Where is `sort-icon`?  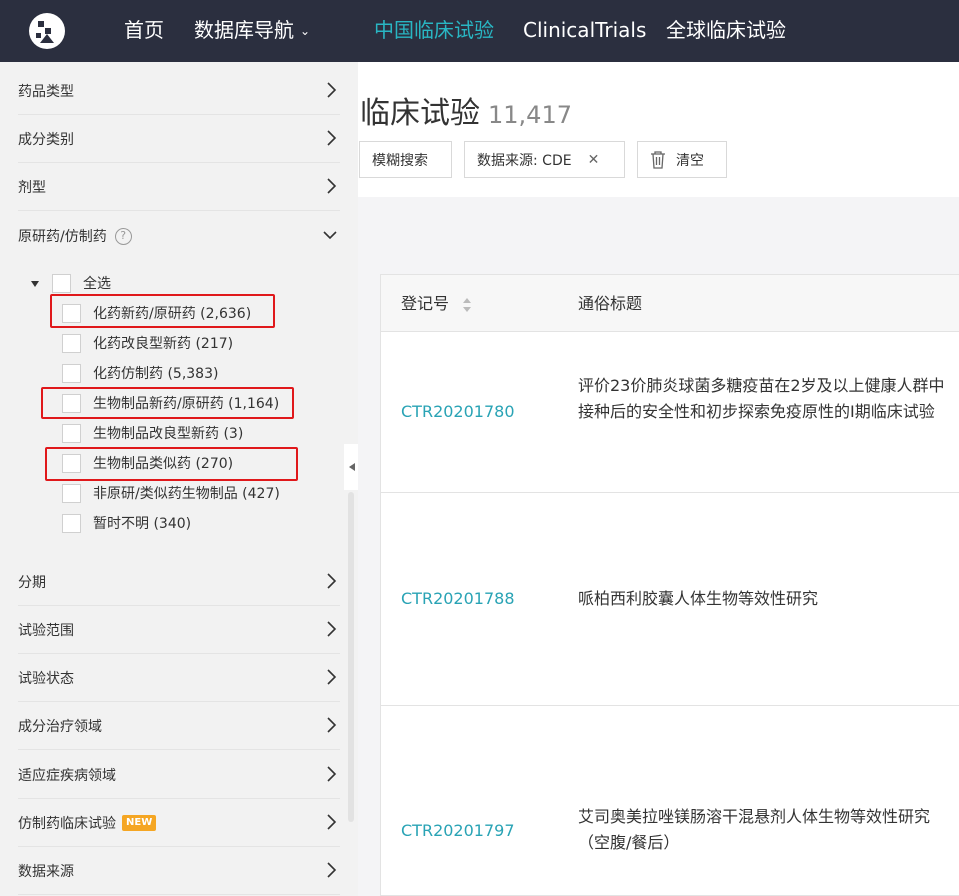 sort-icon is located at coordinates (467, 305).